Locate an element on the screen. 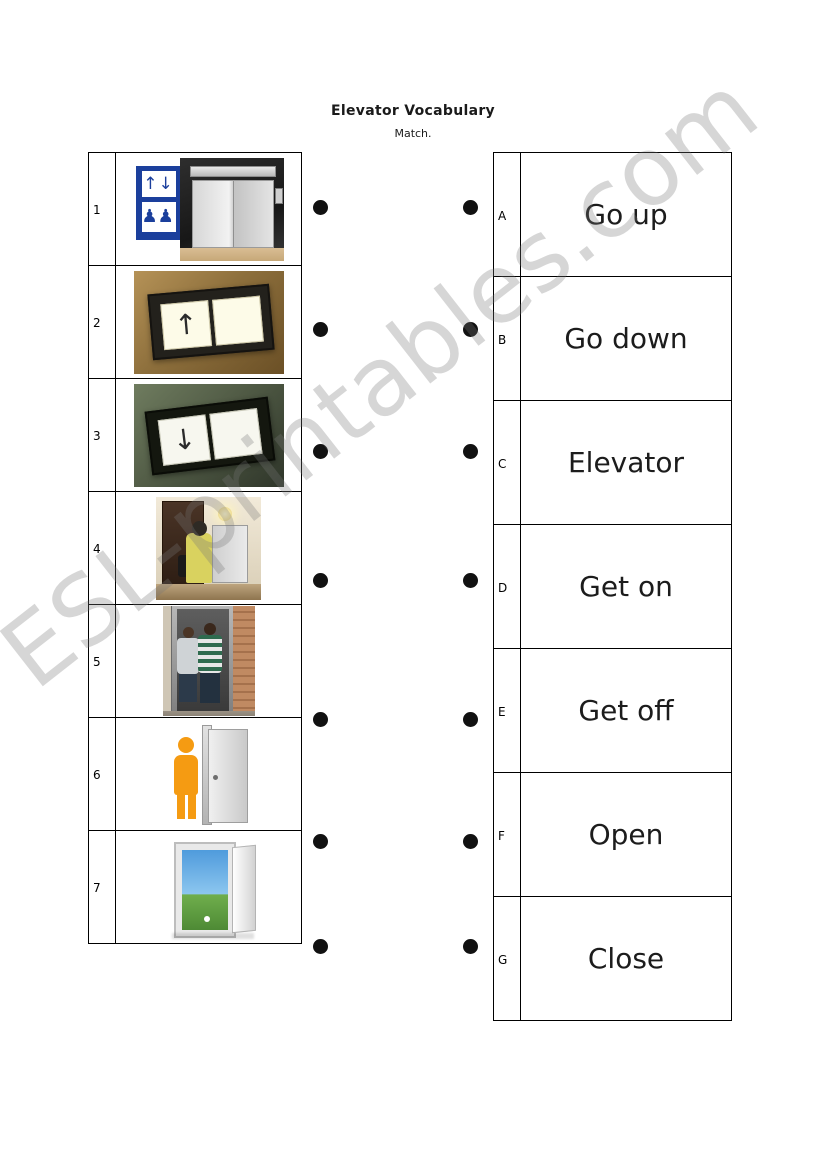 The width and height of the screenshot is (826, 1169). match-dot-right-f is located at coordinates (470, 841).